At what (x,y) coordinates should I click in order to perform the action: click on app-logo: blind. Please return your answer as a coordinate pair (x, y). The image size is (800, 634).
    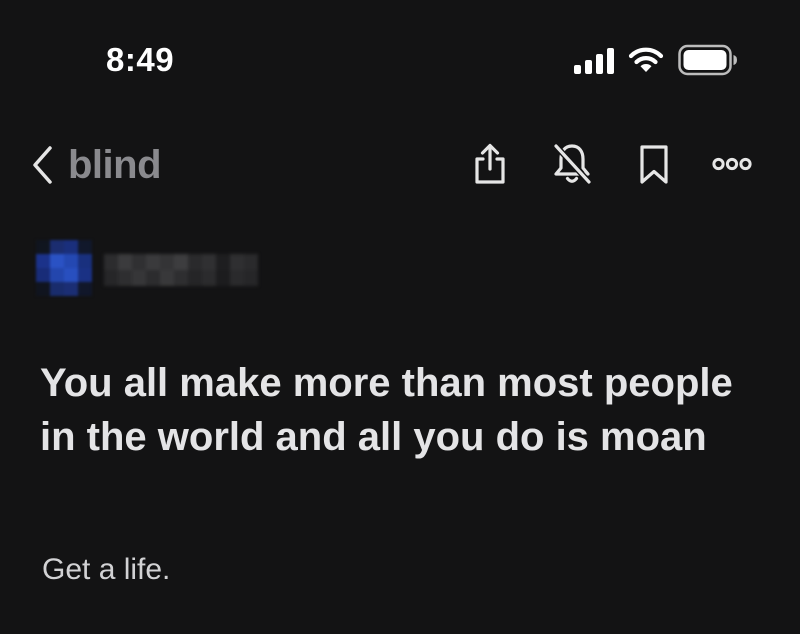
    Looking at the image, I should click on (115, 165).